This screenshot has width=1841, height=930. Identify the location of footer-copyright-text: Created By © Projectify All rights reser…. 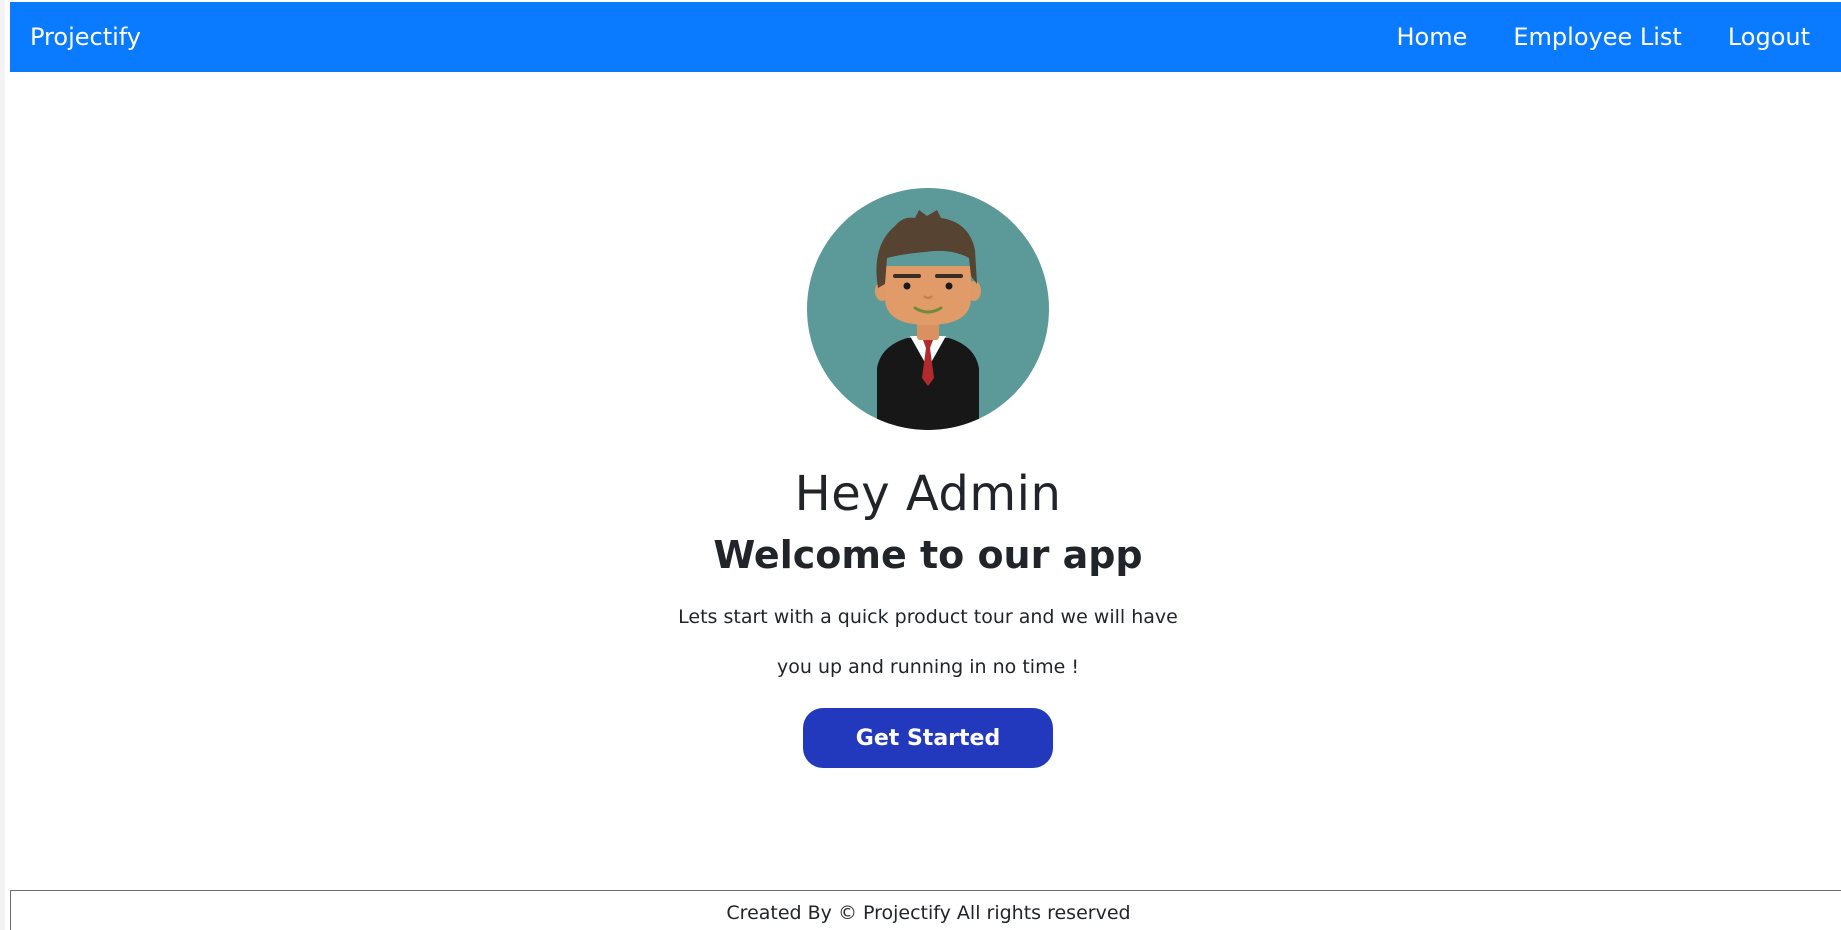
(928, 913).